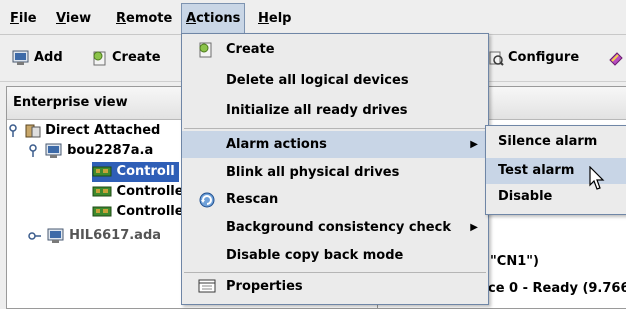 The image size is (626, 309). I want to click on direct-attached-icon, so click(33, 130).